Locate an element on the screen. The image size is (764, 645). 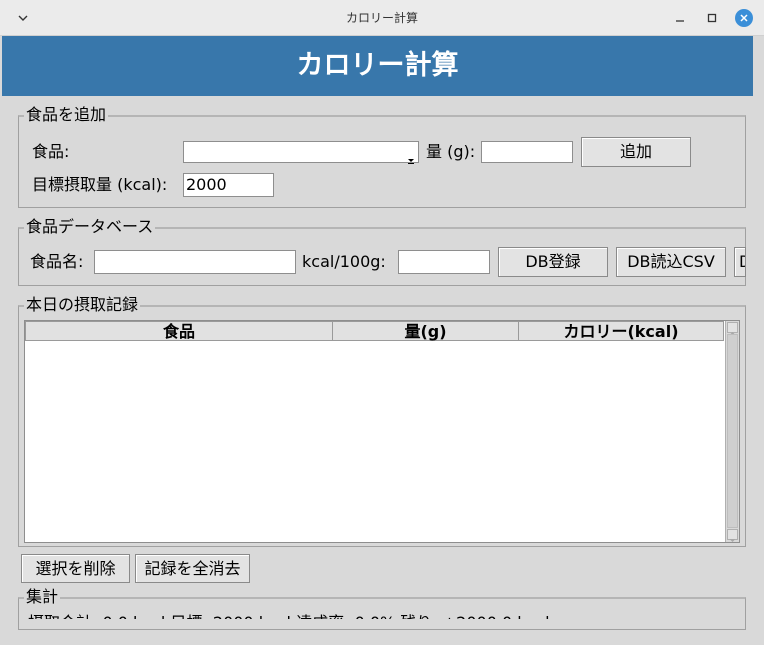
add-button: 追加 is located at coordinates (636, 152).